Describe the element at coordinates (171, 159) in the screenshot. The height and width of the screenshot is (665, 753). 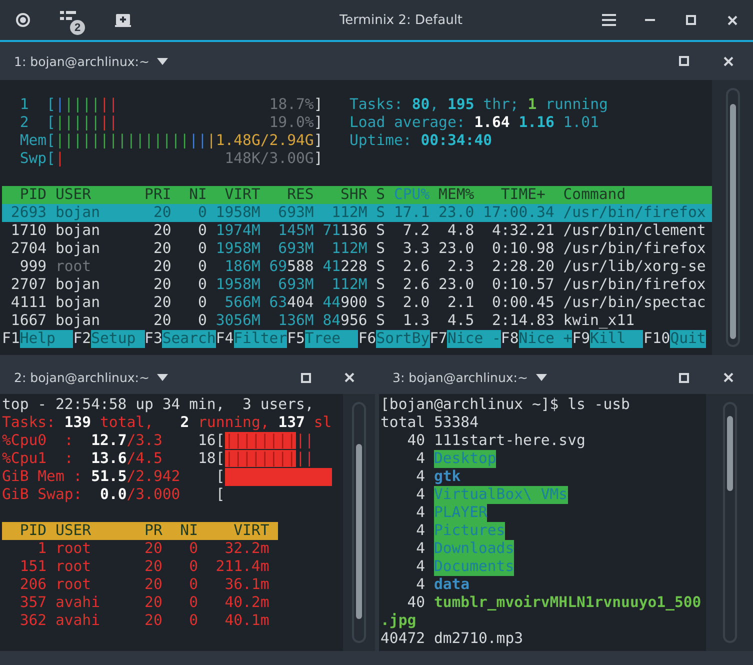
I see `terminal-line: Swp[| 148K/3.00G]` at that location.